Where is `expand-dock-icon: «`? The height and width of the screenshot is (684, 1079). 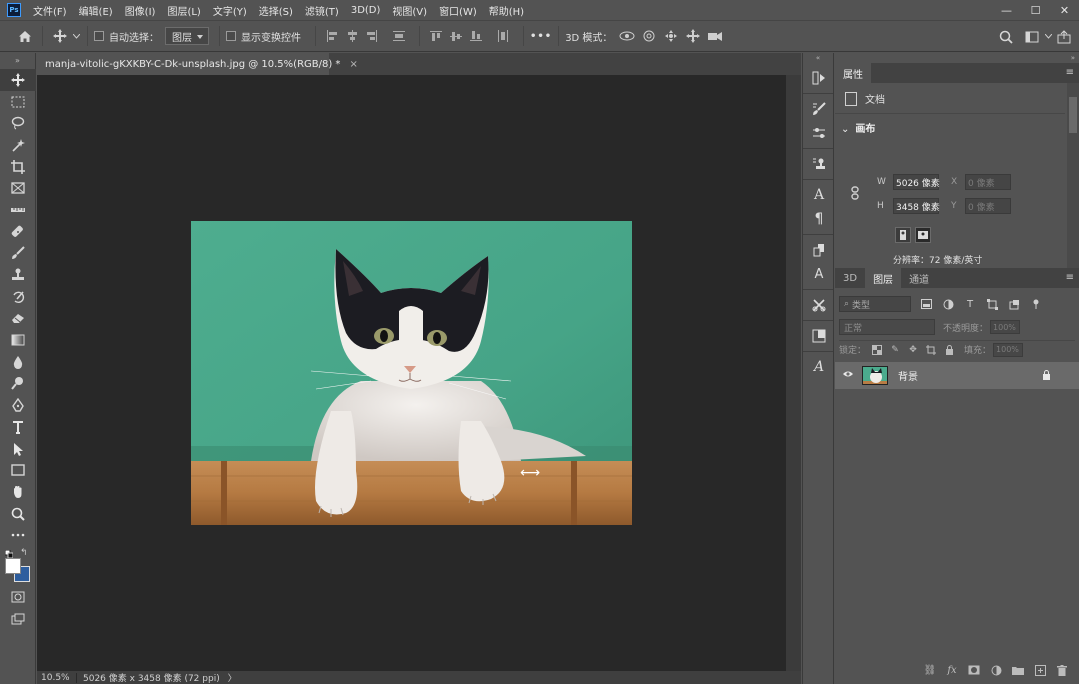
expand-dock-icon: « is located at coordinates (818, 58).